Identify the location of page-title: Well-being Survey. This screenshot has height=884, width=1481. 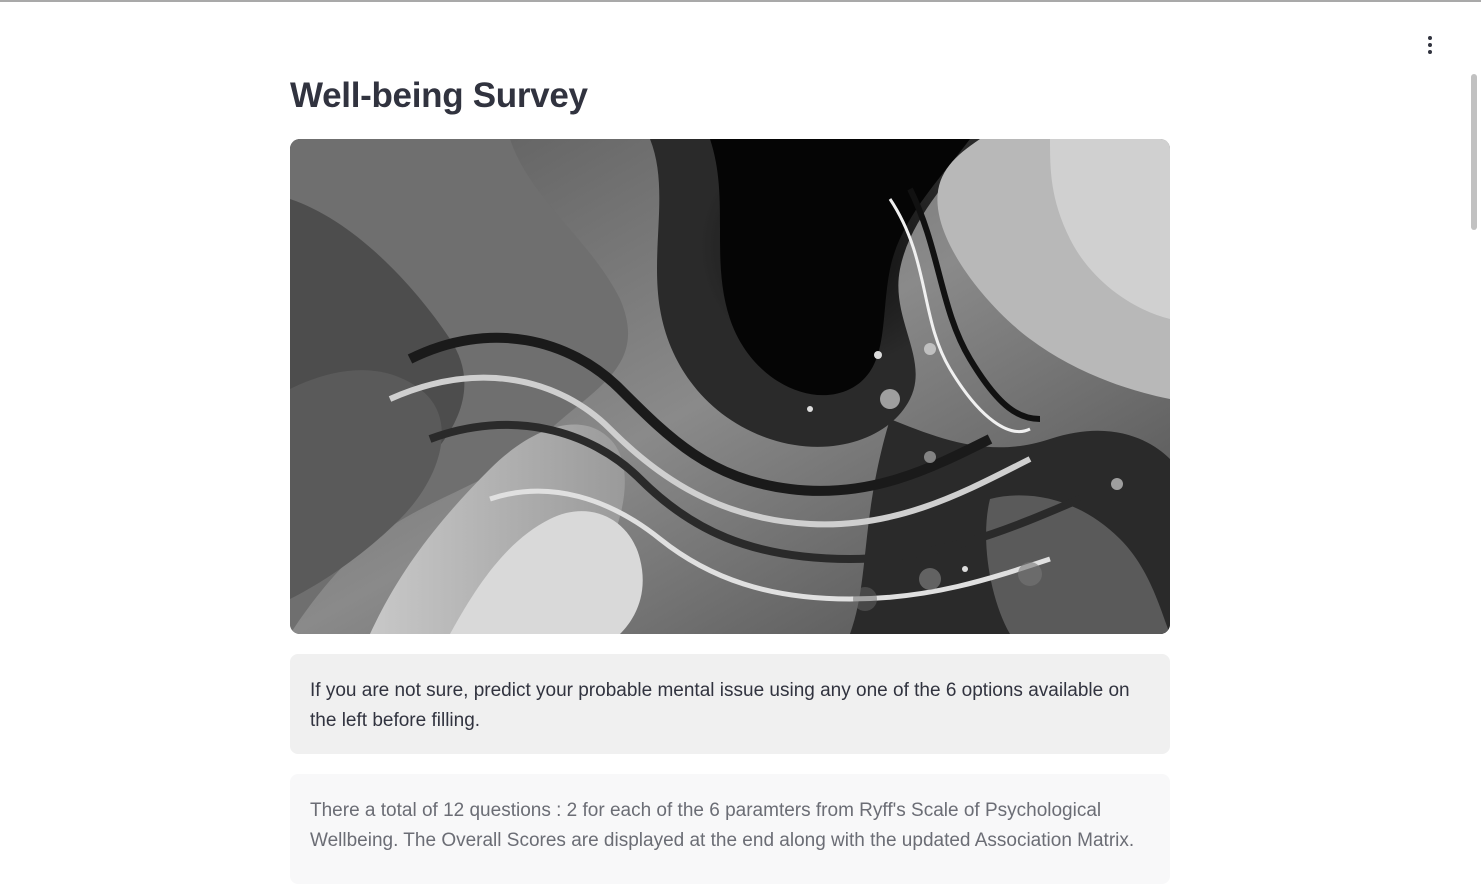
(439, 95).